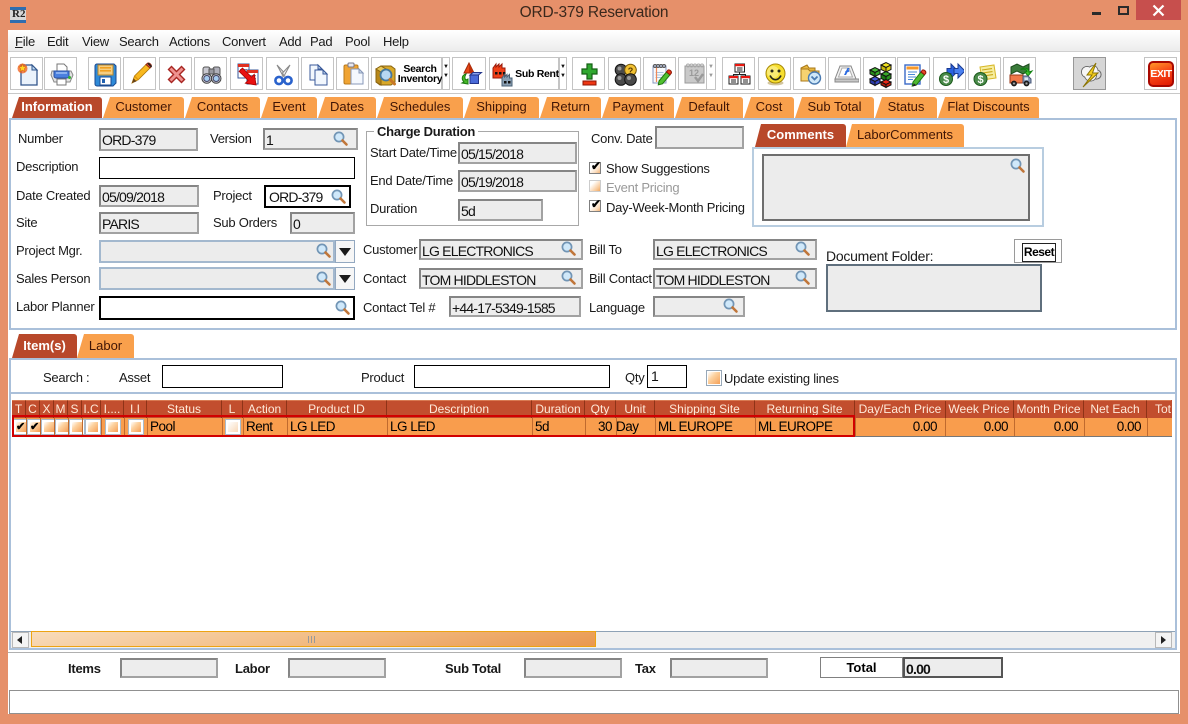 The image size is (1188, 724). I want to click on svg-text: 12, so click(694, 73).